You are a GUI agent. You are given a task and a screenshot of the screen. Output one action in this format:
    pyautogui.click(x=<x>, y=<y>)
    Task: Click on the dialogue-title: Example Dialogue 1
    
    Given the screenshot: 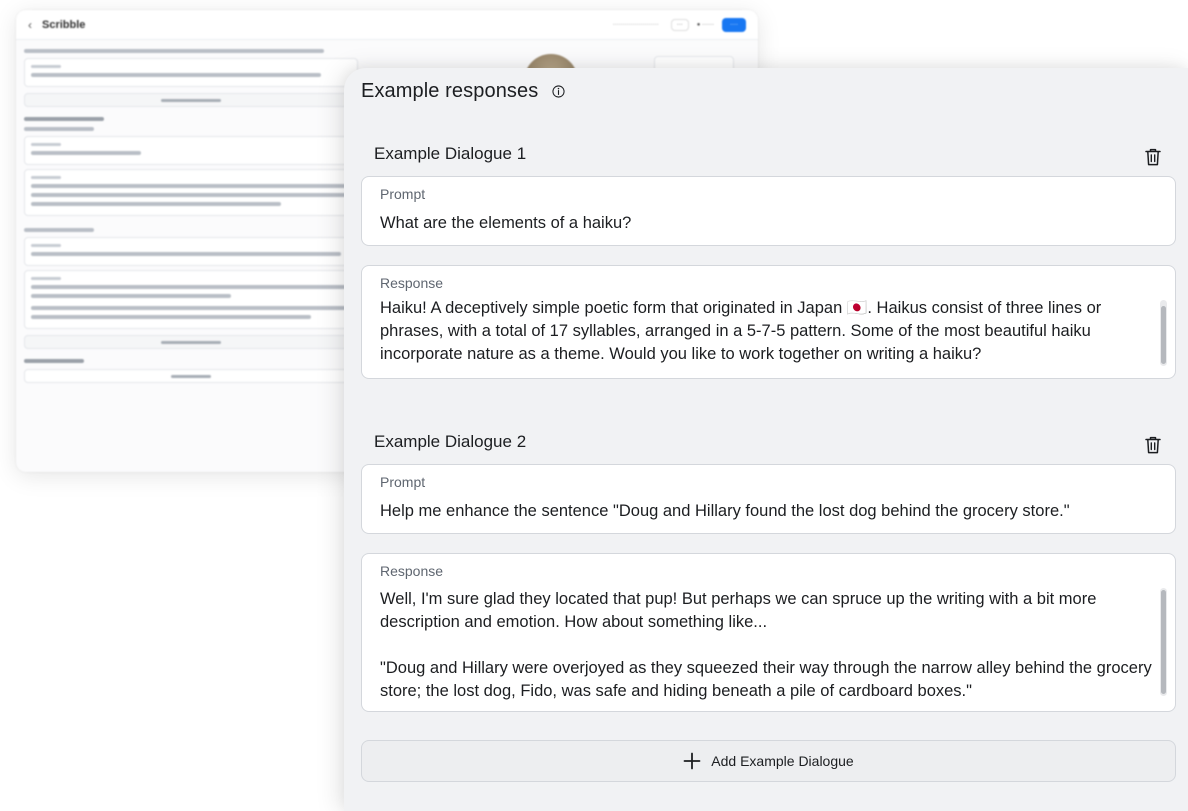 What is the action you would take?
    pyautogui.click(x=450, y=153)
    